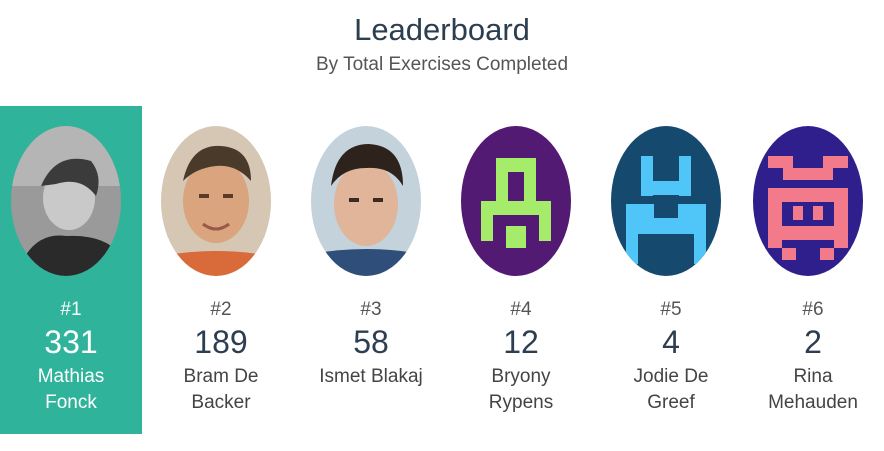  Describe the element at coordinates (71, 342) in the screenshot. I see `exercise-count: 331` at that location.